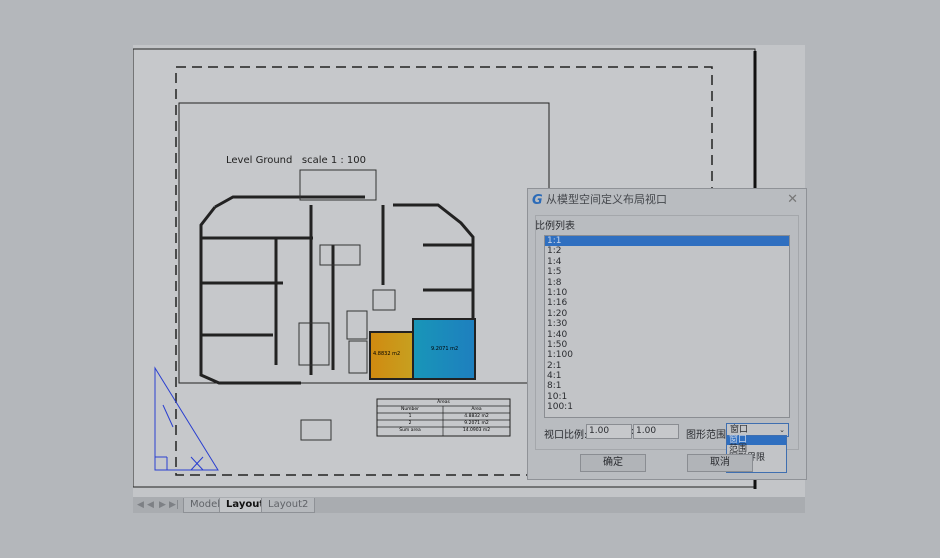 This screenshot has width=940, height=558. I want to click on scale-a-input: 1.00, so click(609, 431).